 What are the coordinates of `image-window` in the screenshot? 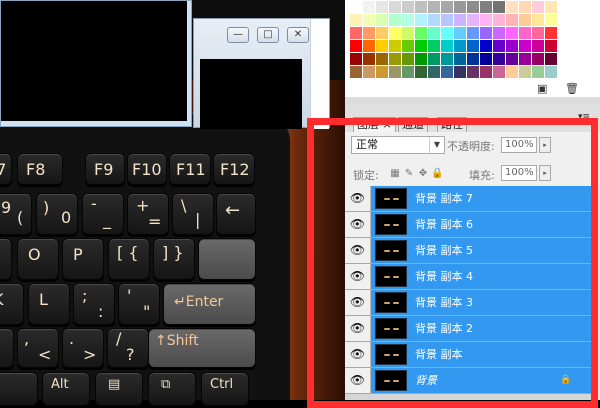 It's located at (96, 63).